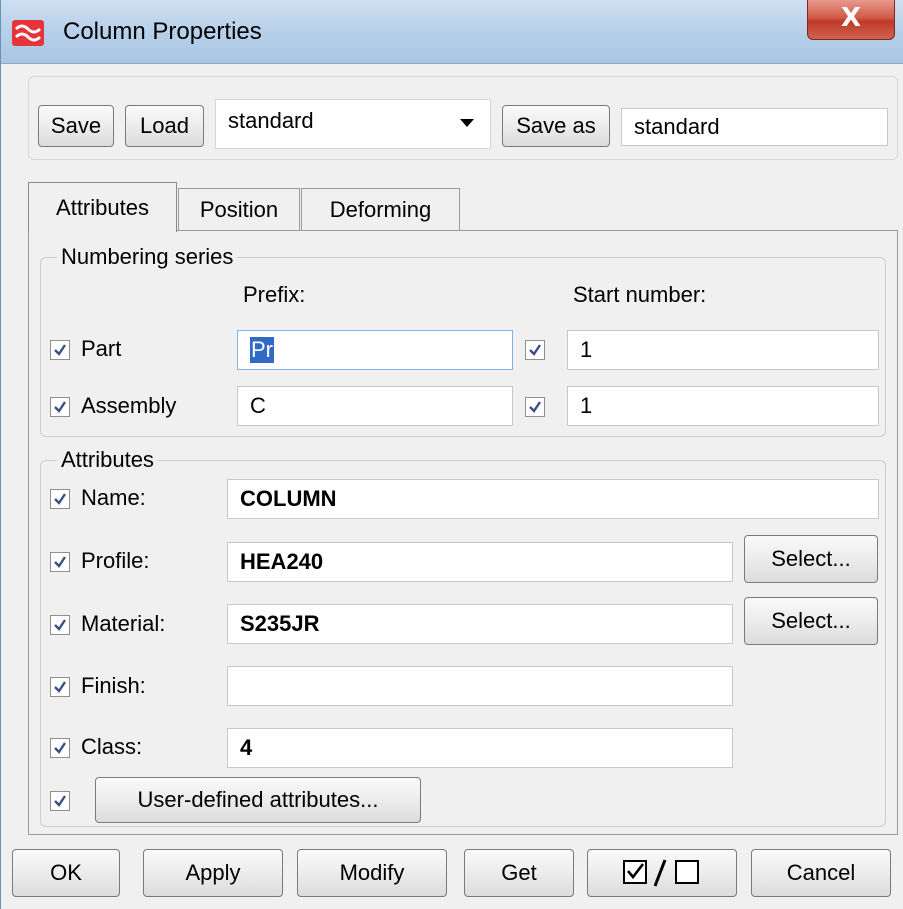 The image size is (903, 909). I want to click on part-checkbox, so click(60, 350).